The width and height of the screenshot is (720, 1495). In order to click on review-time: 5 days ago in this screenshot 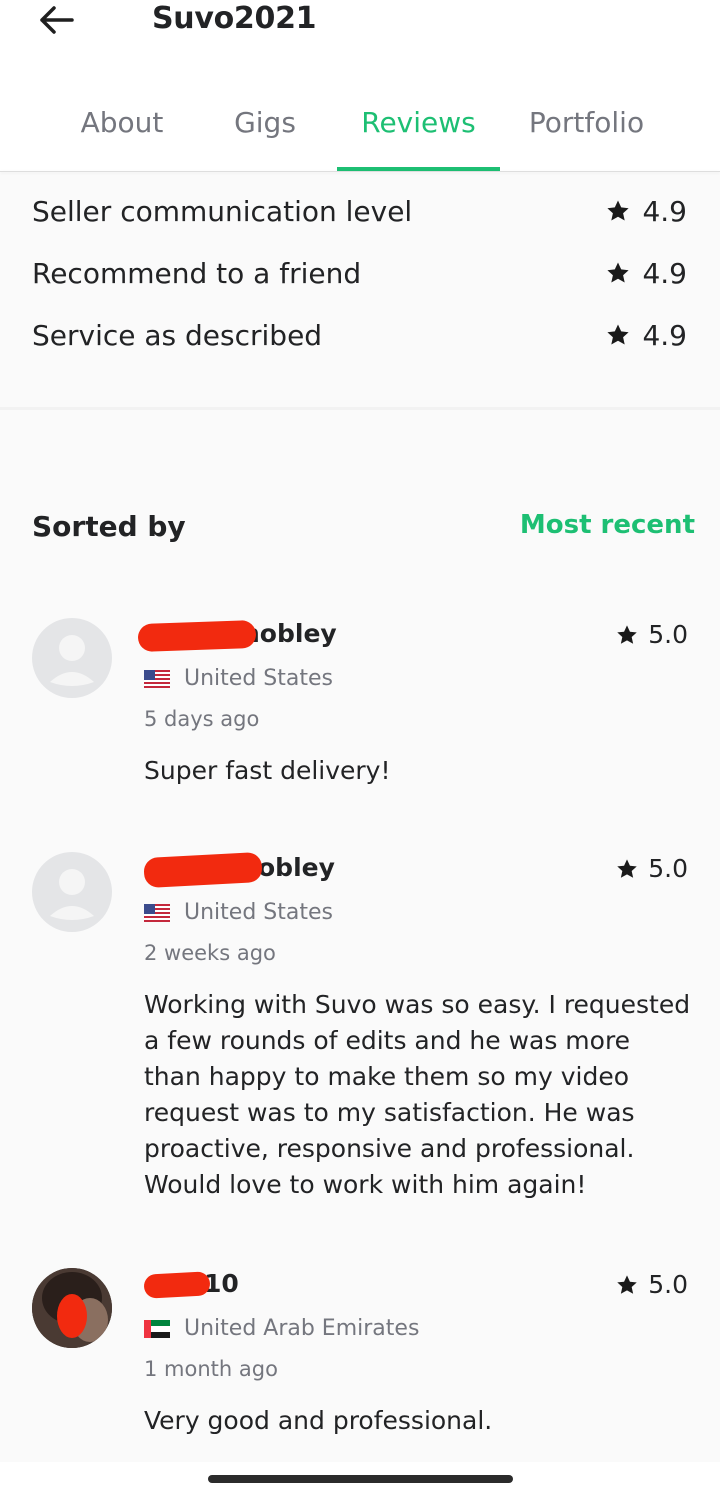, I will do `click(202, 719)`.